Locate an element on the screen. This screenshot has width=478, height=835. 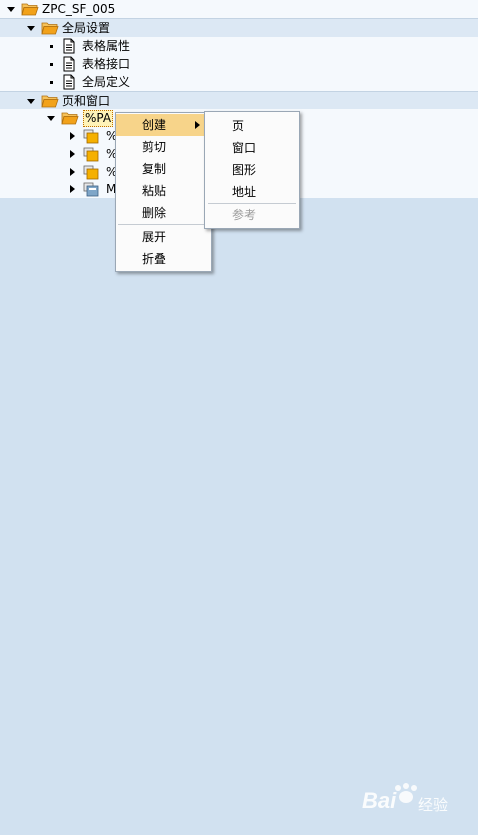
tree-node-label: 表格属性 is located at coordinates (106, 46).